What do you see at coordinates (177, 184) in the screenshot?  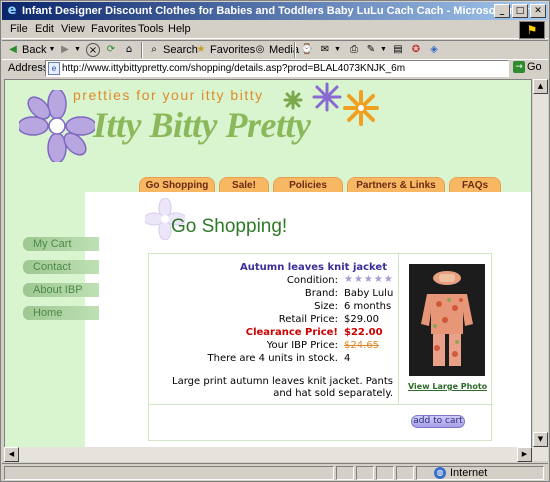 I see `tab-go-shopping: Go Shopping` at bounding box center [177, 184].